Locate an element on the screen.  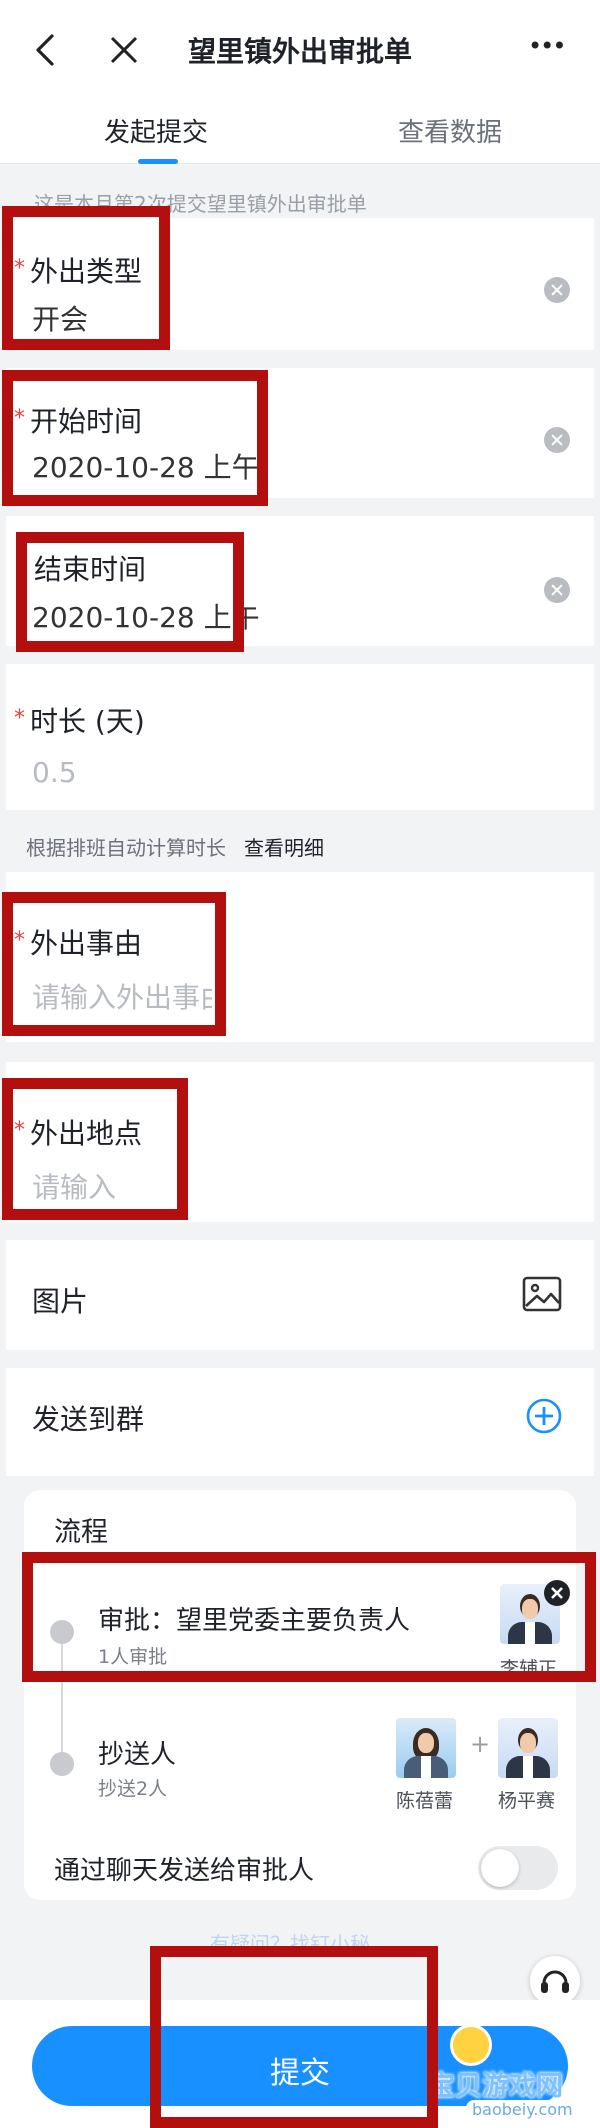
tab-bar: 发起提交 查看数据 is located at coordinates (300, 132).